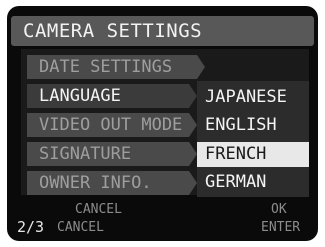  I want to click on menu-item-label: VIDEO OUT MODE, so click(111, 125).